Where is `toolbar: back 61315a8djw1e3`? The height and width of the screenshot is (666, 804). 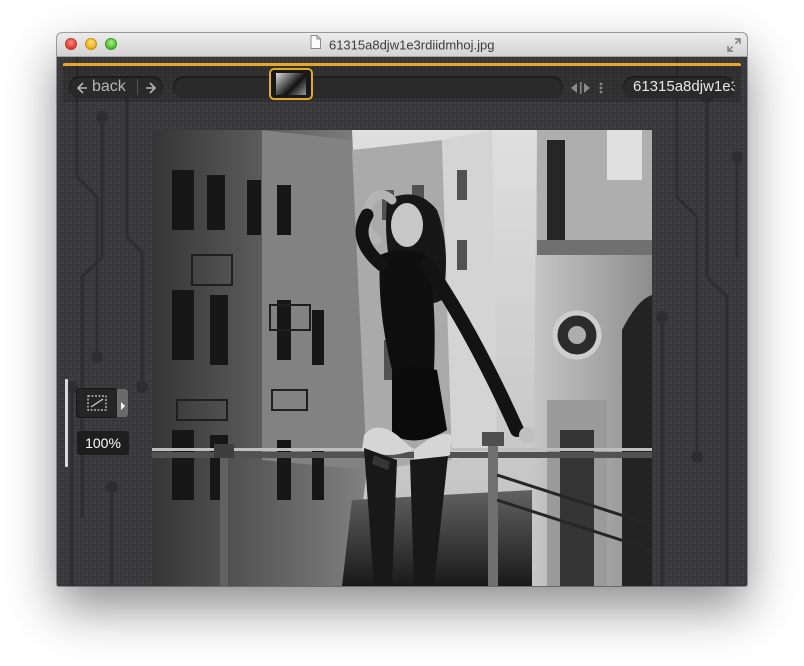
toolbar: back 61315a8djw1e3 is located at coordinates (402, 82).